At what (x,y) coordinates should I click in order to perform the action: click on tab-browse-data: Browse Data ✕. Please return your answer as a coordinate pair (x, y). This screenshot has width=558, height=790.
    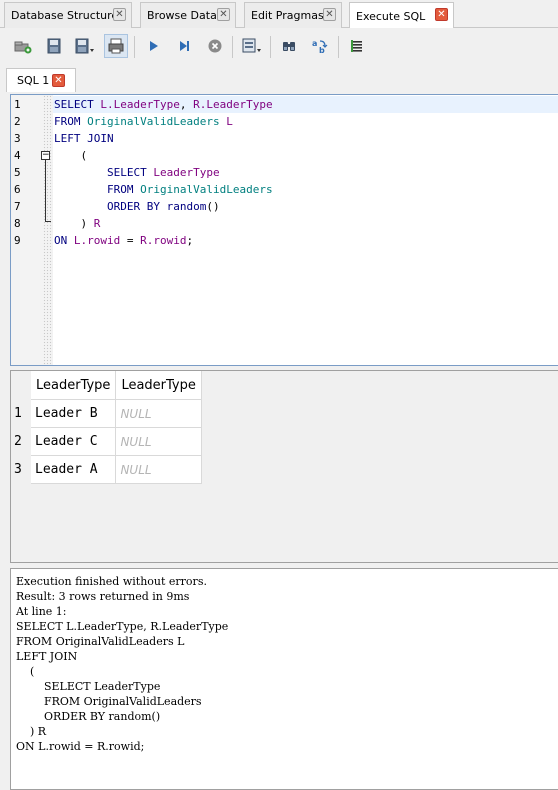
    Looking at the image, I should click on (188, 15).